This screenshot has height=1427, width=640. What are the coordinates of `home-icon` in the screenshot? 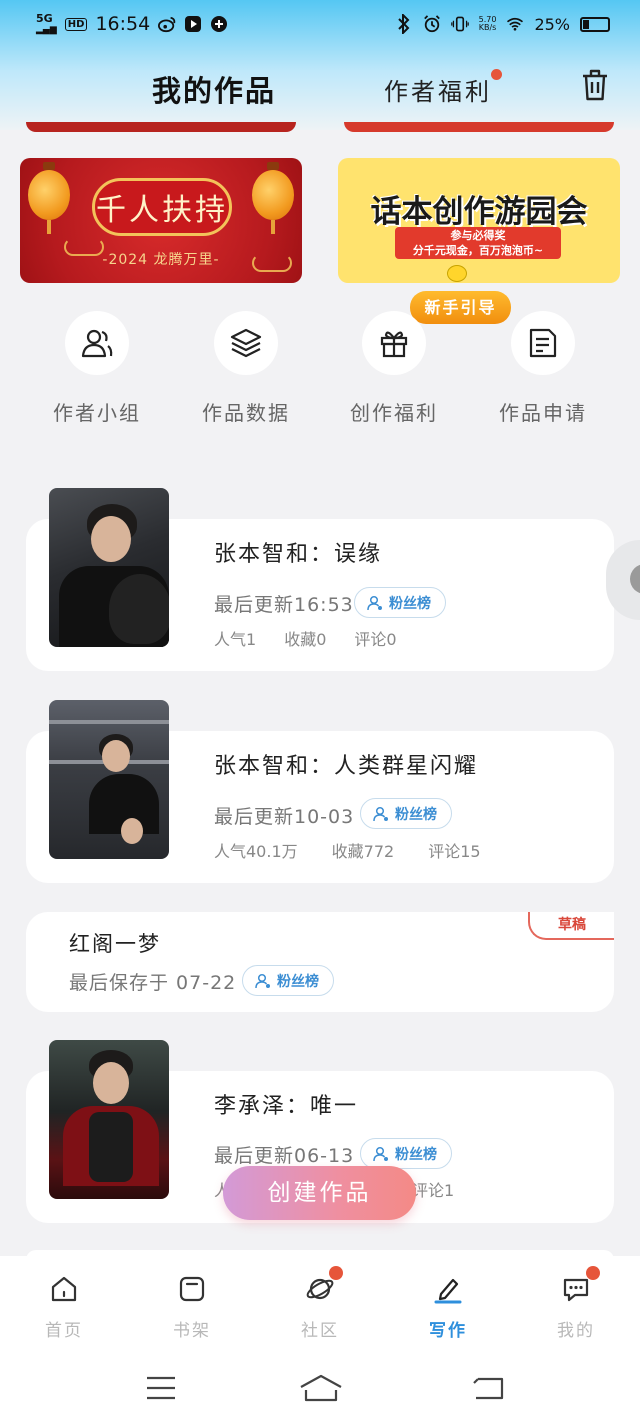 It's located at (64, 1289).